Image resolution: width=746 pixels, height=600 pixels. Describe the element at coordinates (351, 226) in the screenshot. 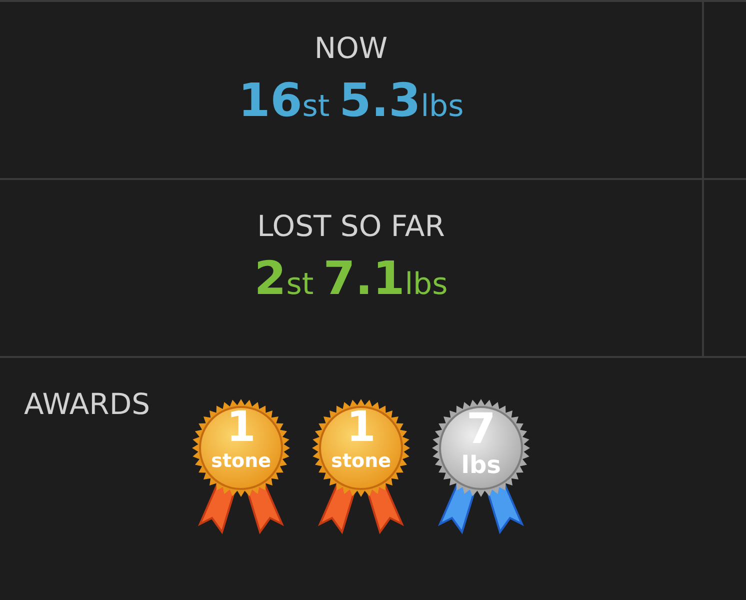

I see `stat-label: LOST SO FAR` at that location.